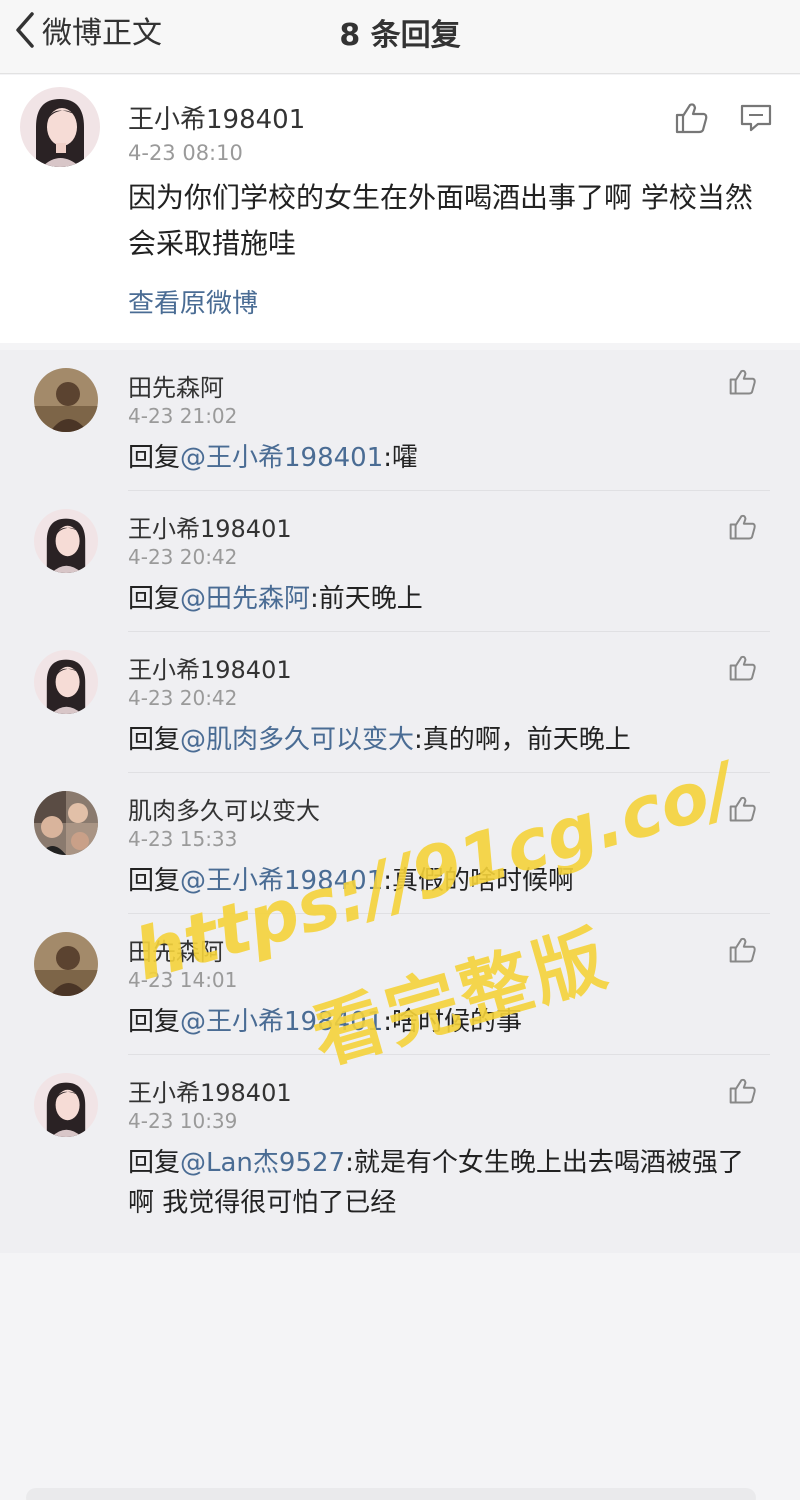 The image size is (800, 1500). Describe the element at coordinates (245, 599) in the screenshot. I see `mention-link: @田先森阿` at that location.